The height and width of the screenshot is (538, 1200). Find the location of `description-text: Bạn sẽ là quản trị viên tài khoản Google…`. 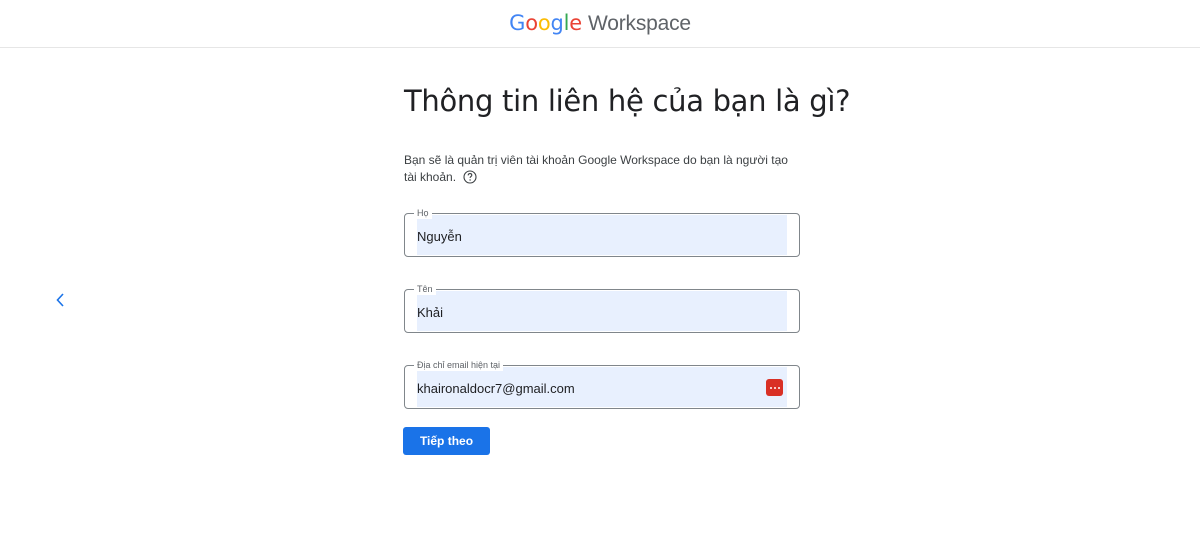

description-text: Bạn sẽ là quản trị viên tài khoản Google… is located at coordinates (596, 168).